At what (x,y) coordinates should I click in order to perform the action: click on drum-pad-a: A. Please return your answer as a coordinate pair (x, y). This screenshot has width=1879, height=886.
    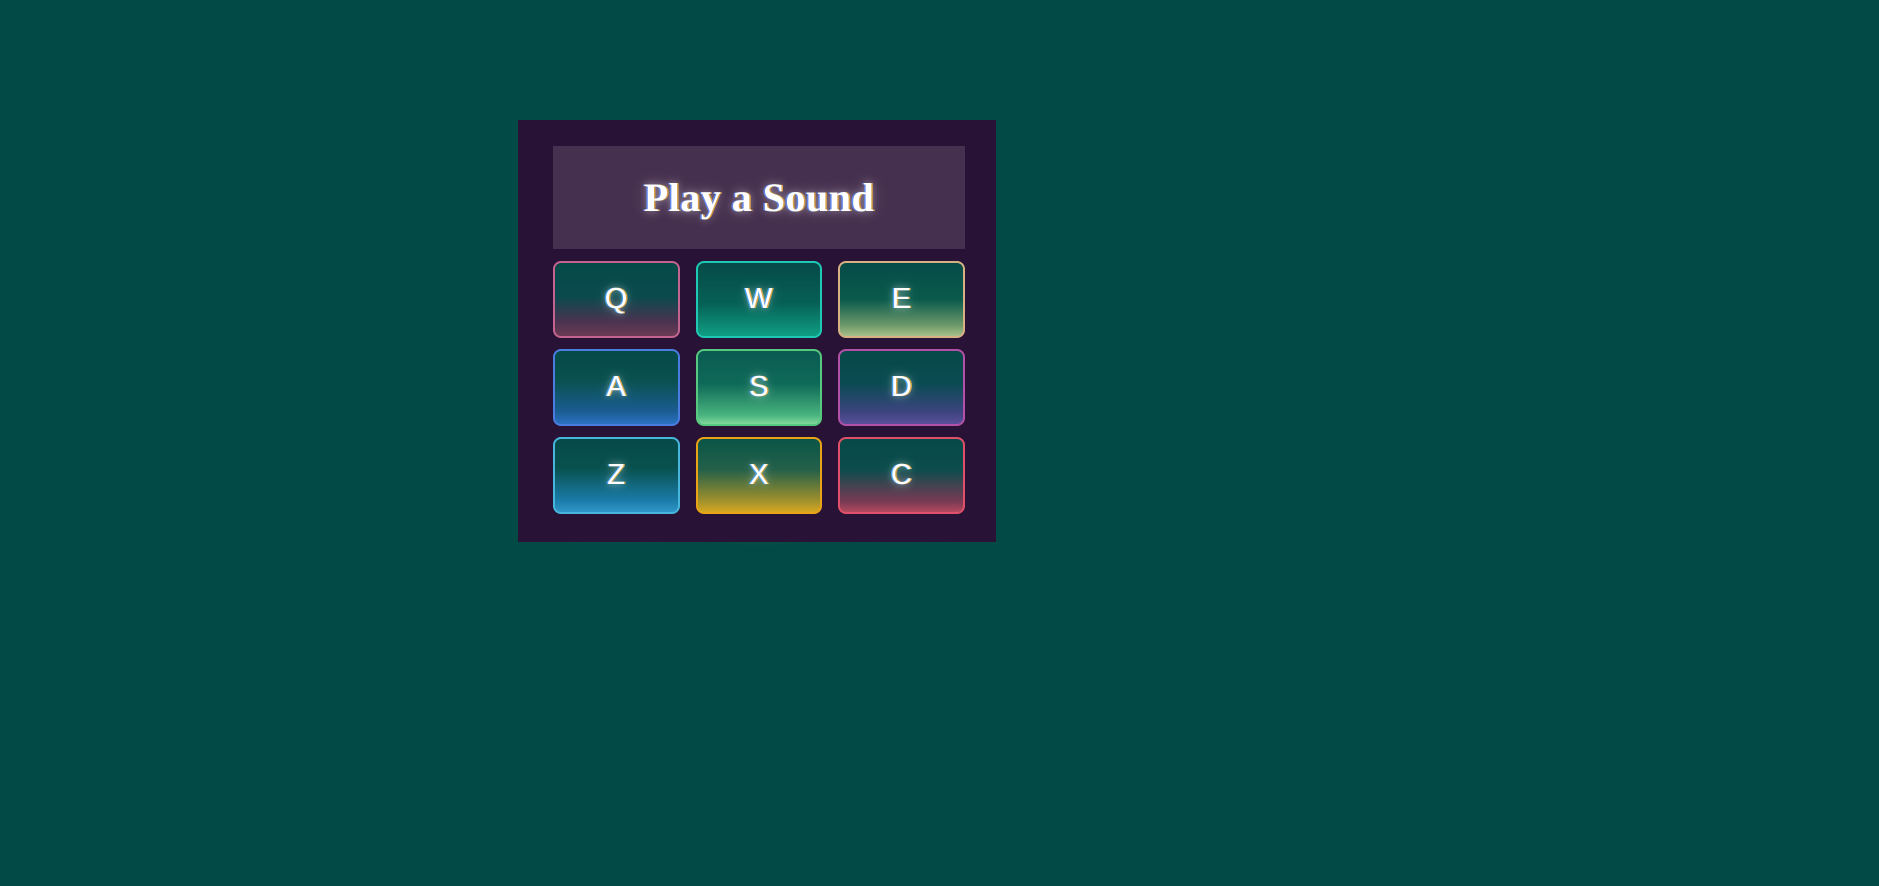
    Looking at the image, I should click on (616, 387).